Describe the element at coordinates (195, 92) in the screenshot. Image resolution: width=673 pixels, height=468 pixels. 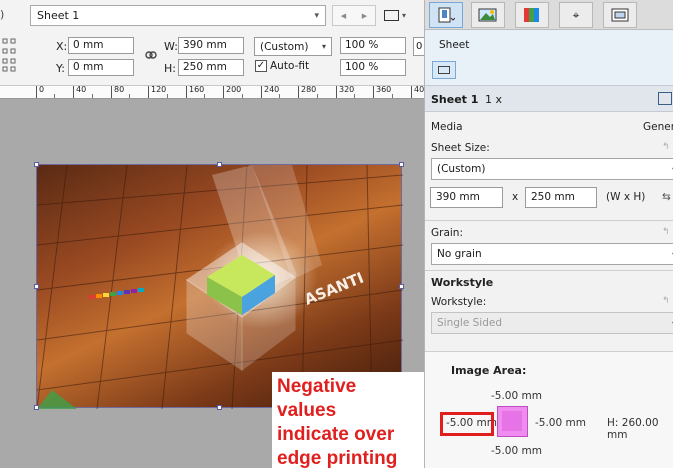
I see `ruler-tick: 160` at that location.